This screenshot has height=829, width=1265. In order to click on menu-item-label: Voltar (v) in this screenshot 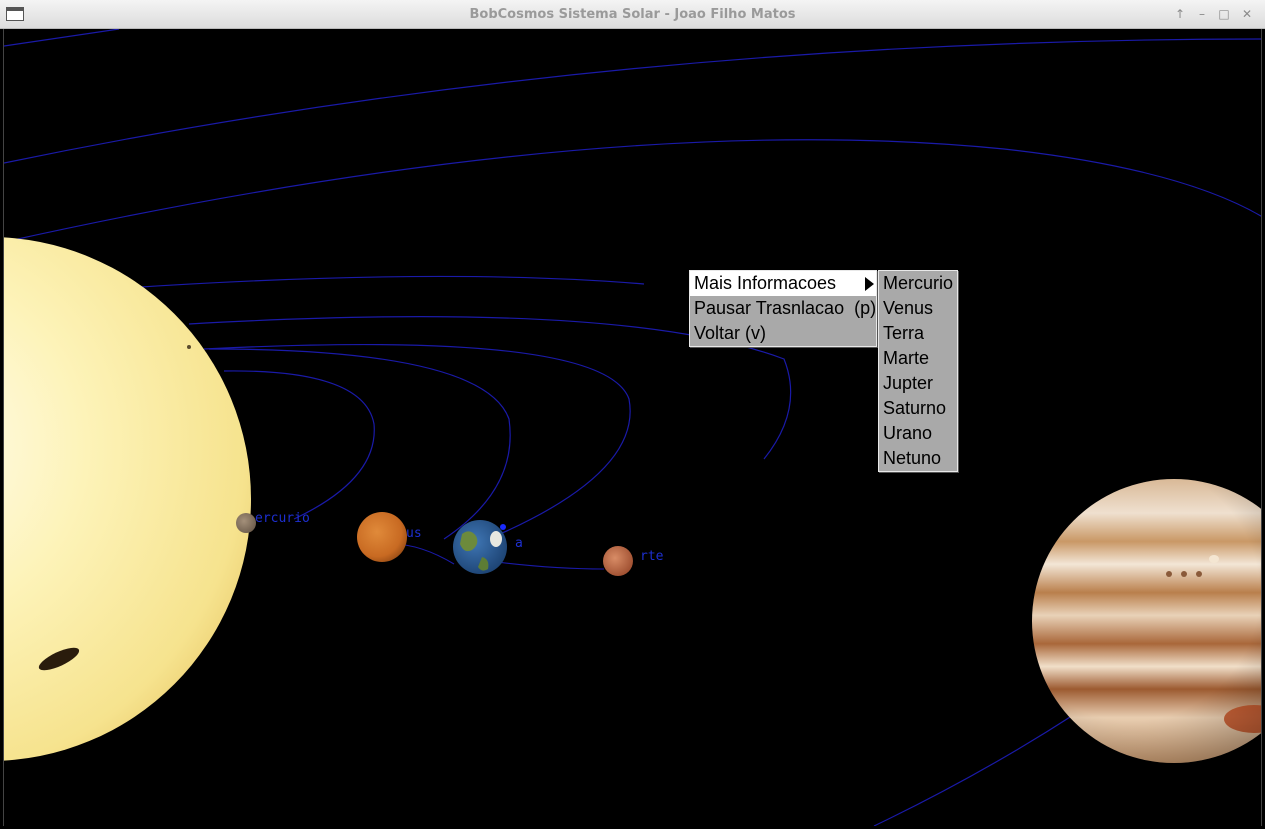, I will do `click(730, 333)`.